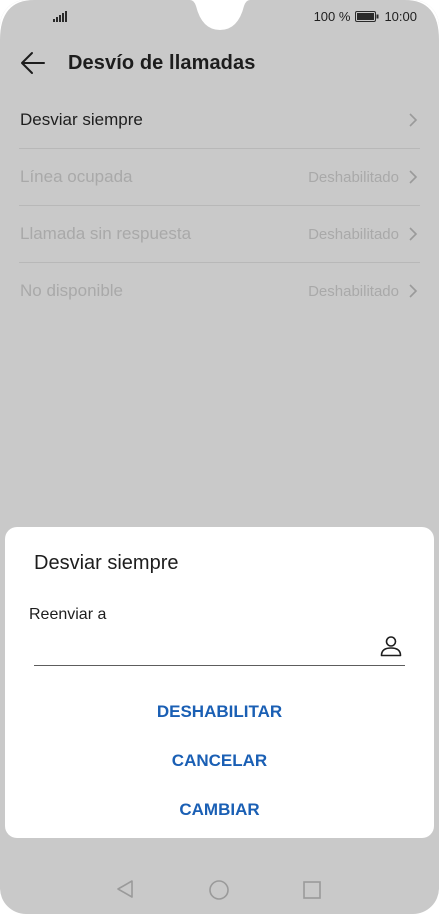 The width and height of the screenshot is (439, 914). I want to click on setting-row-no-answer: Llamada sin respuesta Deshabilitado, so click(219, 234).